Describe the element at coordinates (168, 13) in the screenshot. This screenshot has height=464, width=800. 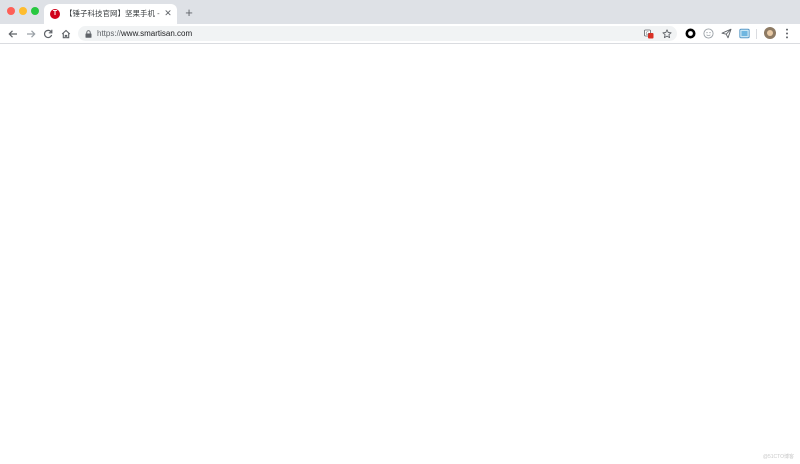
I see `tab-close-icon: ✕` at that location.